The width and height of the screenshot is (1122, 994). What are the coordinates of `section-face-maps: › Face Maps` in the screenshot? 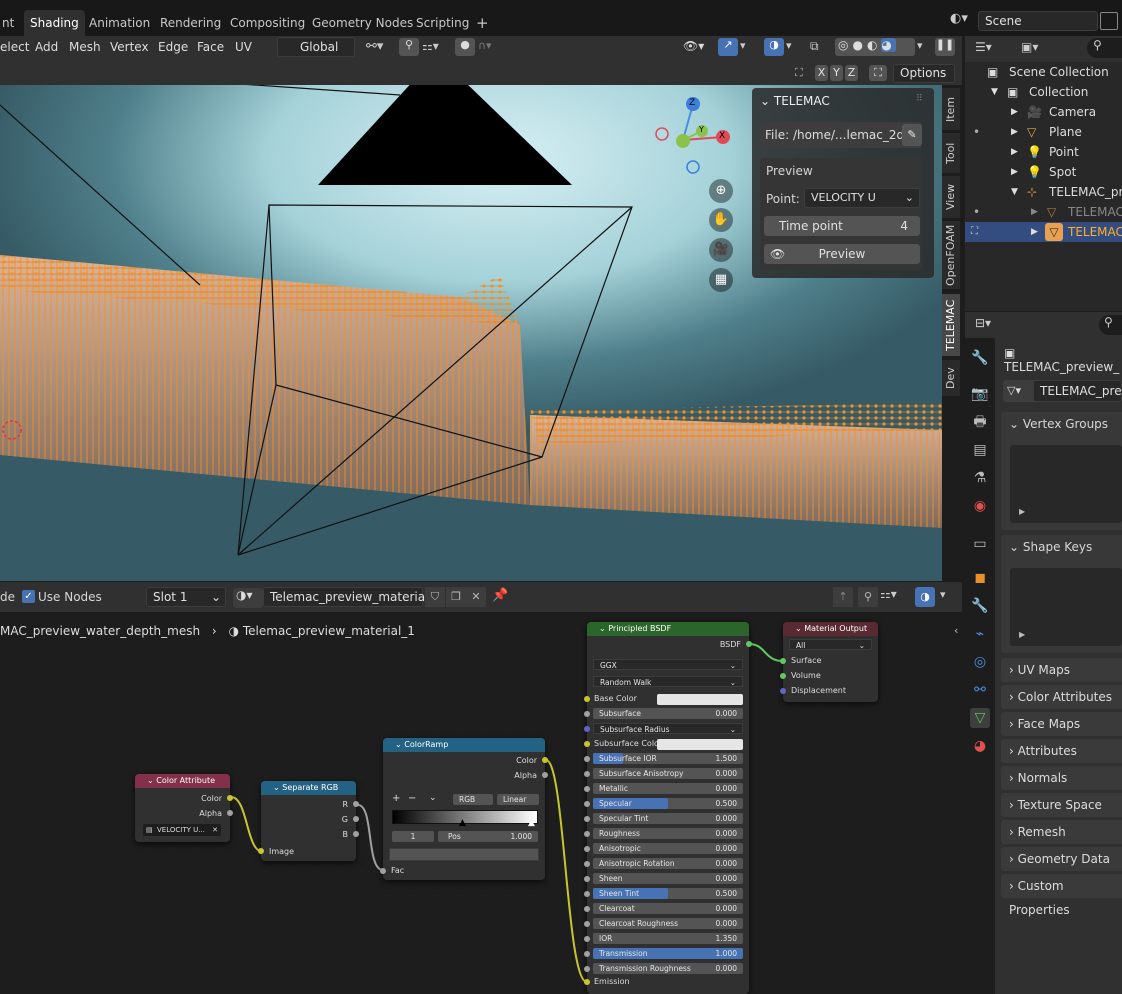 It's located at (1061, 724).